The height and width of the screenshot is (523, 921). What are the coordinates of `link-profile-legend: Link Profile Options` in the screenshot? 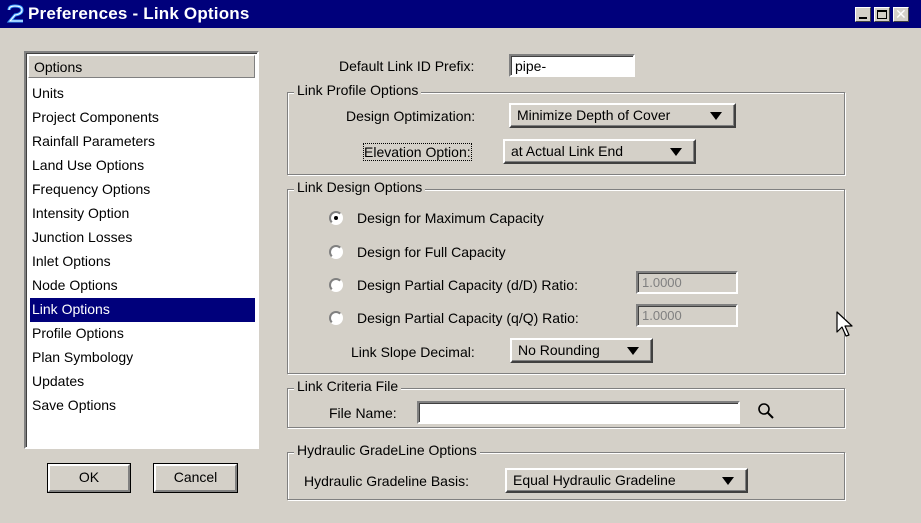 It's located at (358, 90).